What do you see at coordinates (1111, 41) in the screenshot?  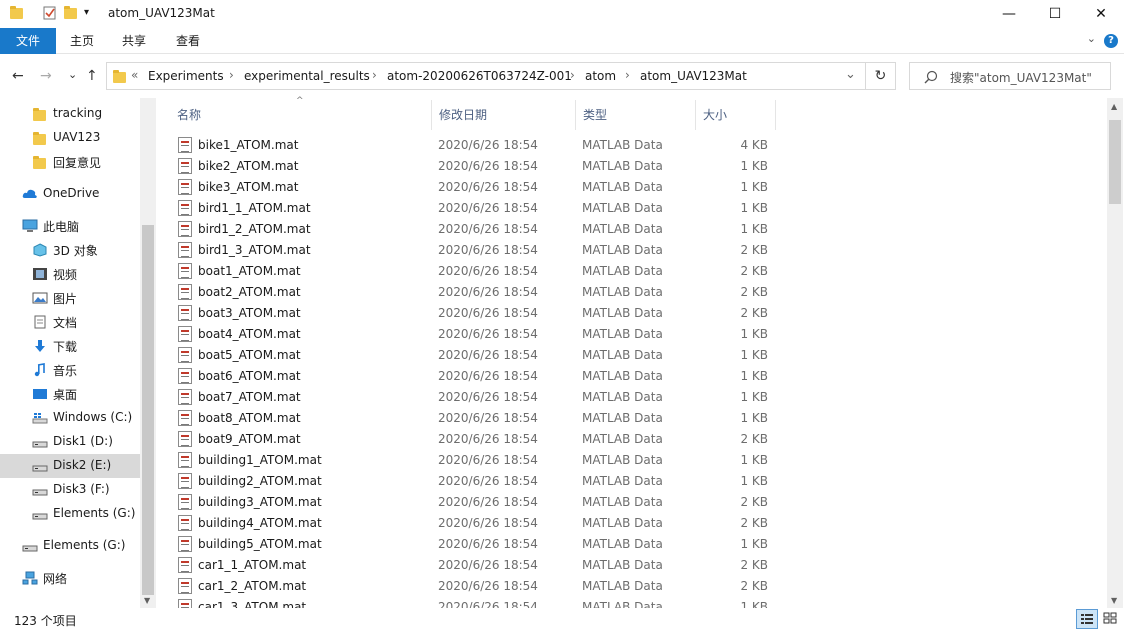 I see `help-icon: ?` at bounding box center [1111, 41].